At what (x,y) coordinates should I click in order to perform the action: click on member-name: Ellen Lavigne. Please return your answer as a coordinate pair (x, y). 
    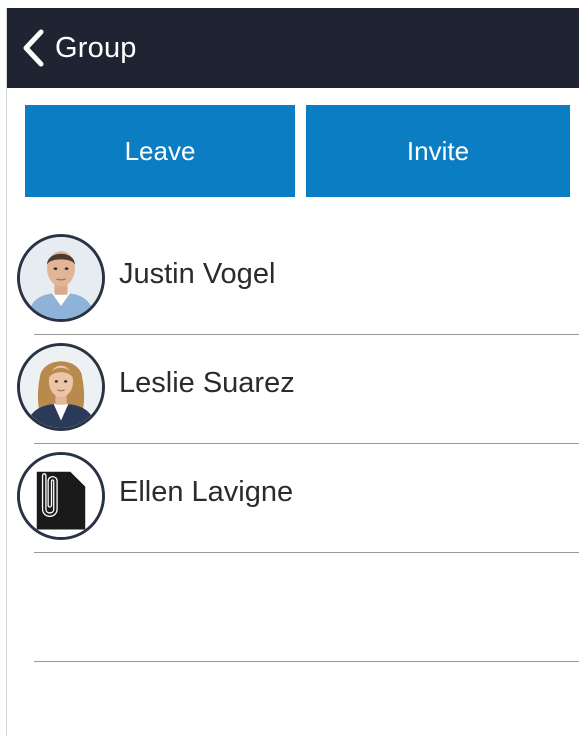
    Looking at the image, I should click on (206, 492).